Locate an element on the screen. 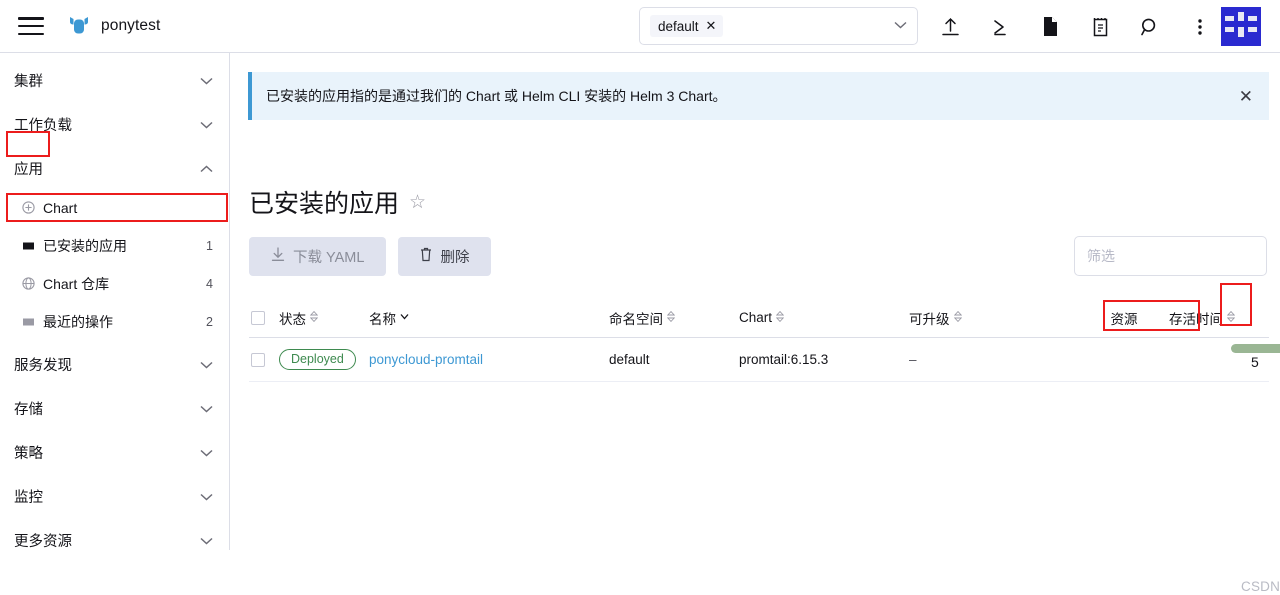 Image resolution: width=1280 pixels, height=595 pixels. delete-label: 删除 is located at coordinates (455, 258).